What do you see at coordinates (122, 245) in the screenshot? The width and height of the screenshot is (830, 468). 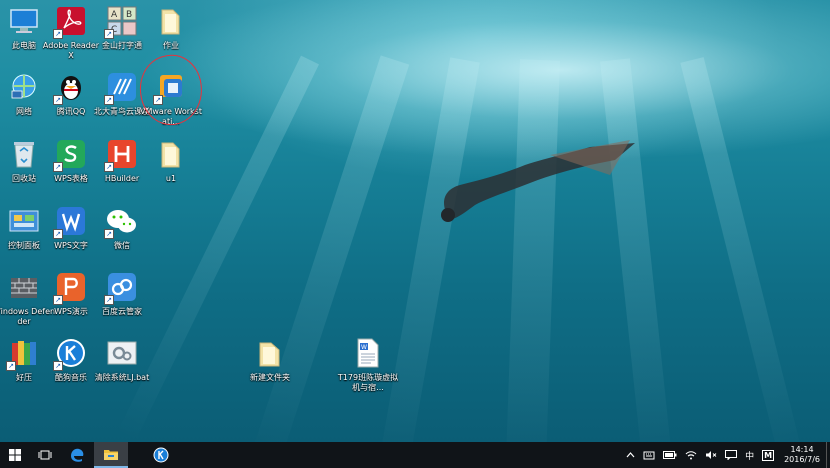 I see `desktop-icon-label: 微信` at bounding box center [122, 245].